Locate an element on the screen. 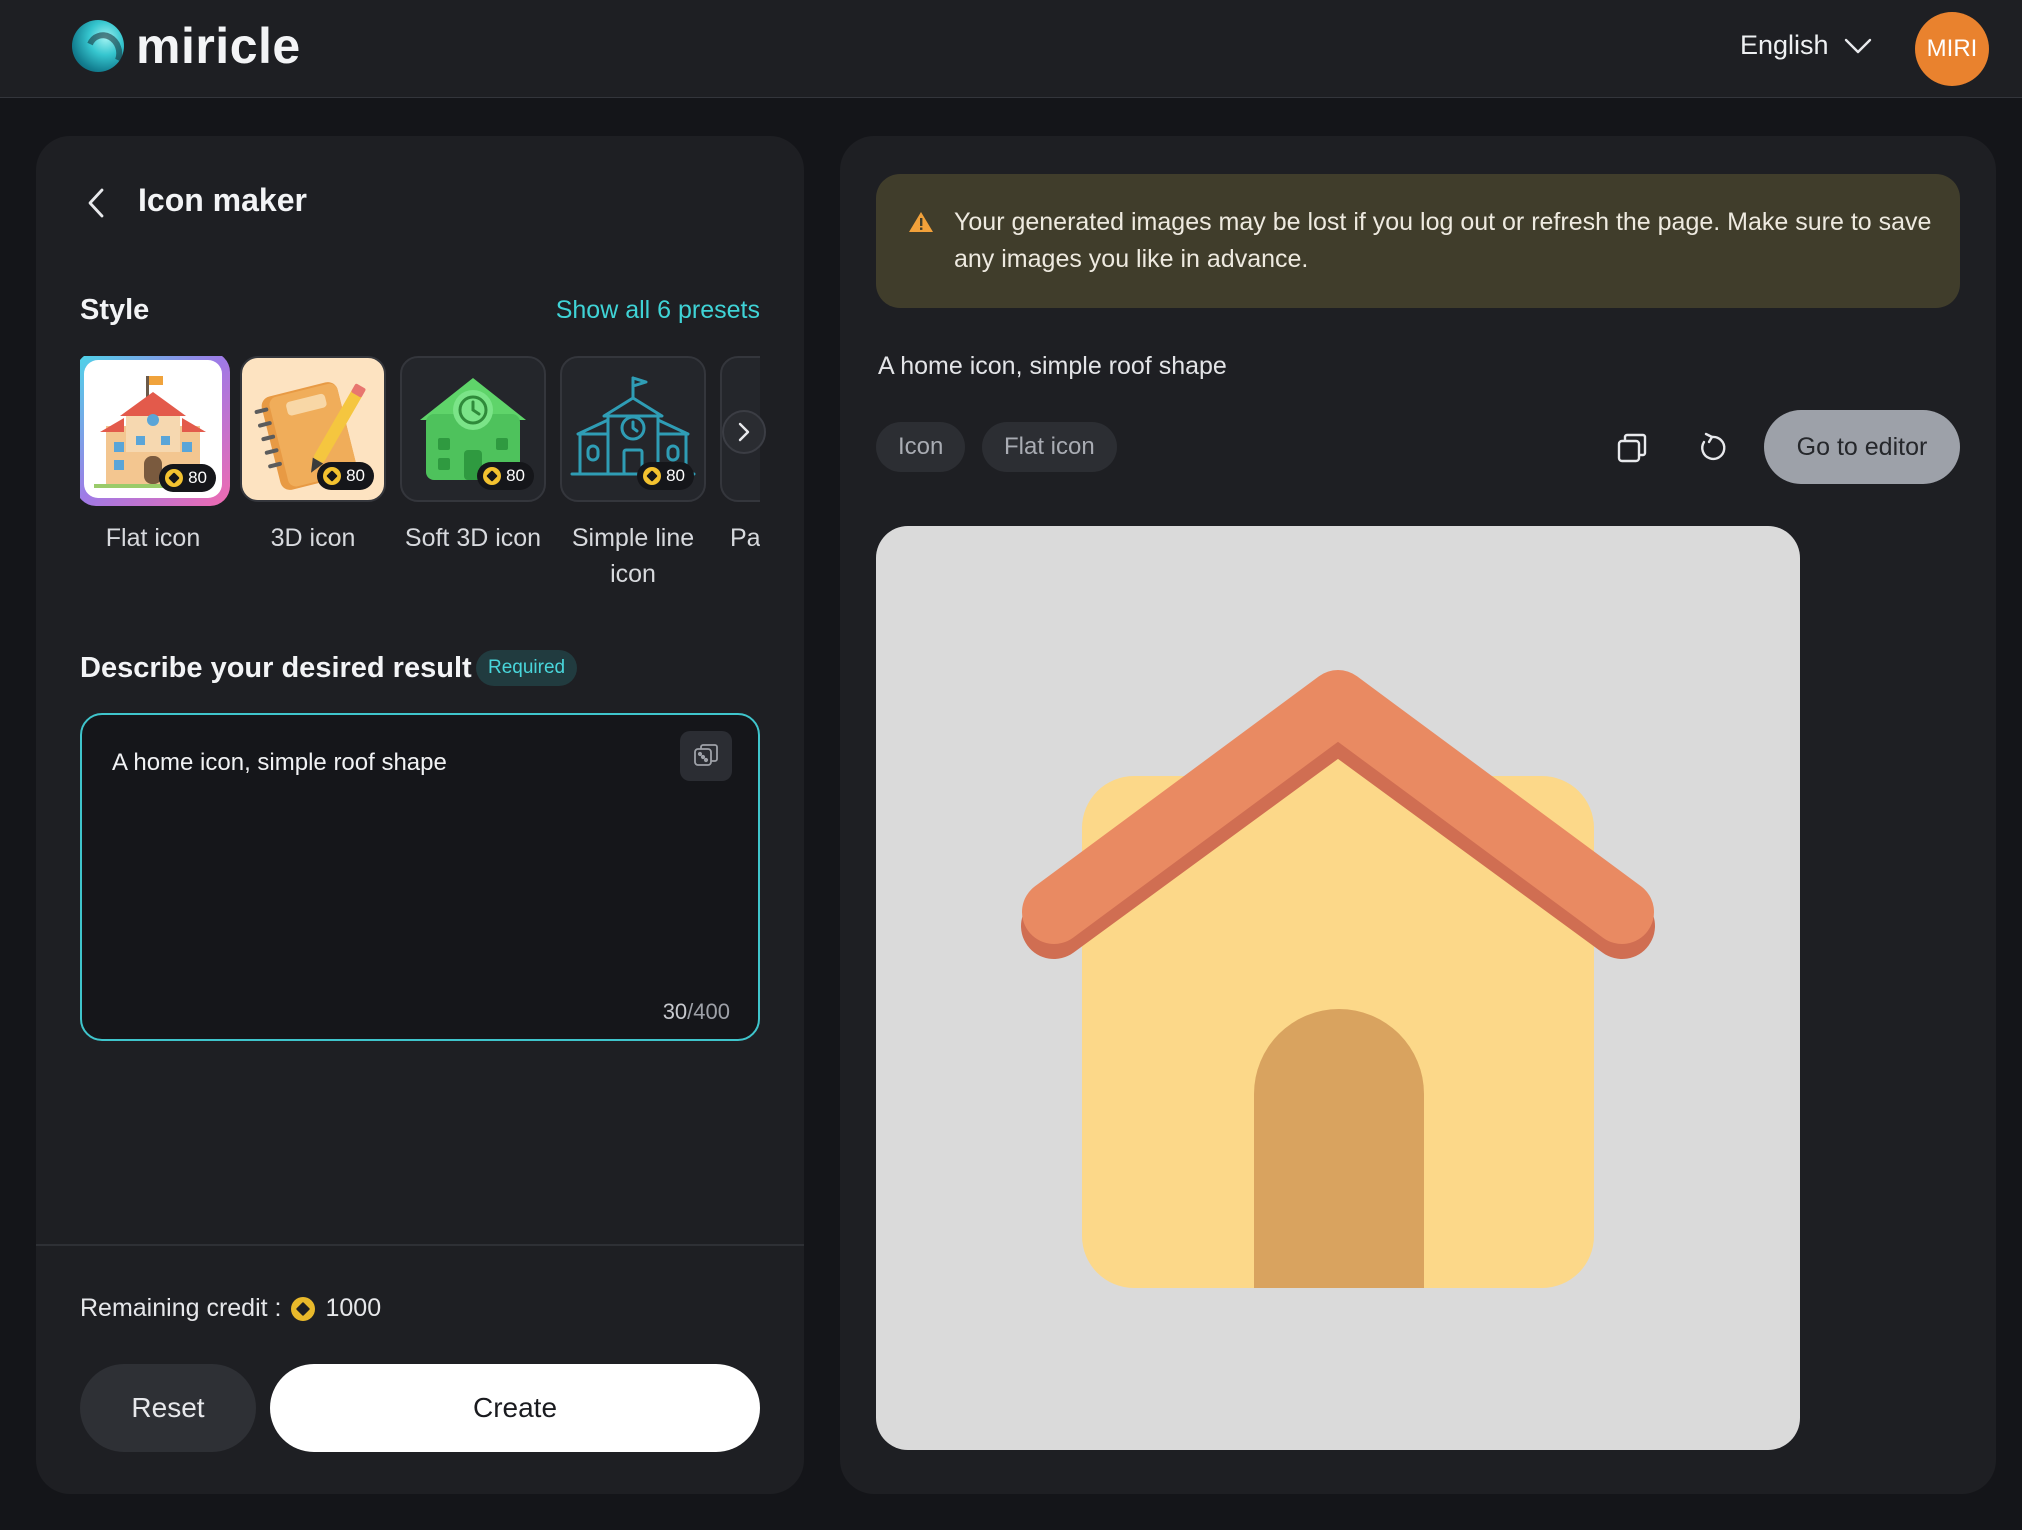  tag-flat-icon: Flat icon is located at coordinates (1049, 447).